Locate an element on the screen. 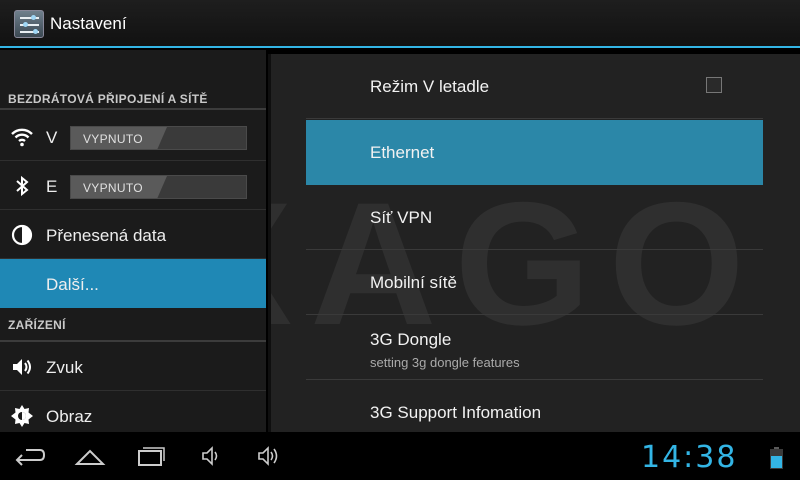 This screenshot has height=480, width=800. ethernet-row: Ethernet is located at coordinates (534, 152).